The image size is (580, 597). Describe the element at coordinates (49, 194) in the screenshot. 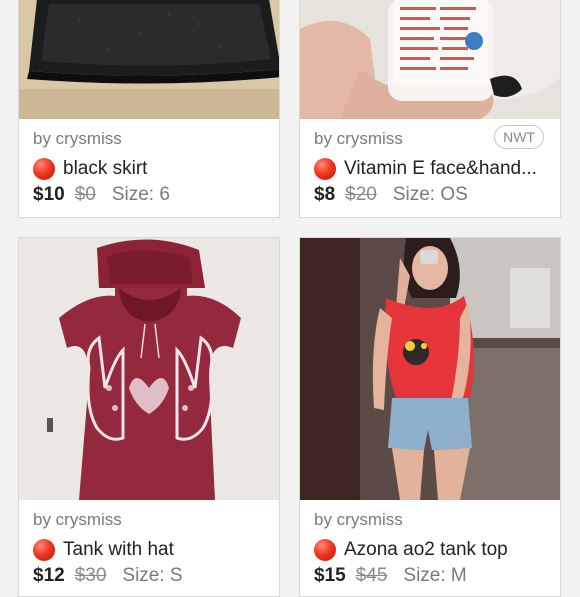

I see `listing-price: $10` at that location.